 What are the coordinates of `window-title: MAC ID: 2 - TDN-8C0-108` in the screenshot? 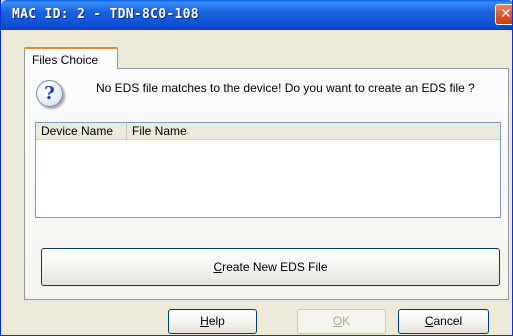 It's located at (105, 14).